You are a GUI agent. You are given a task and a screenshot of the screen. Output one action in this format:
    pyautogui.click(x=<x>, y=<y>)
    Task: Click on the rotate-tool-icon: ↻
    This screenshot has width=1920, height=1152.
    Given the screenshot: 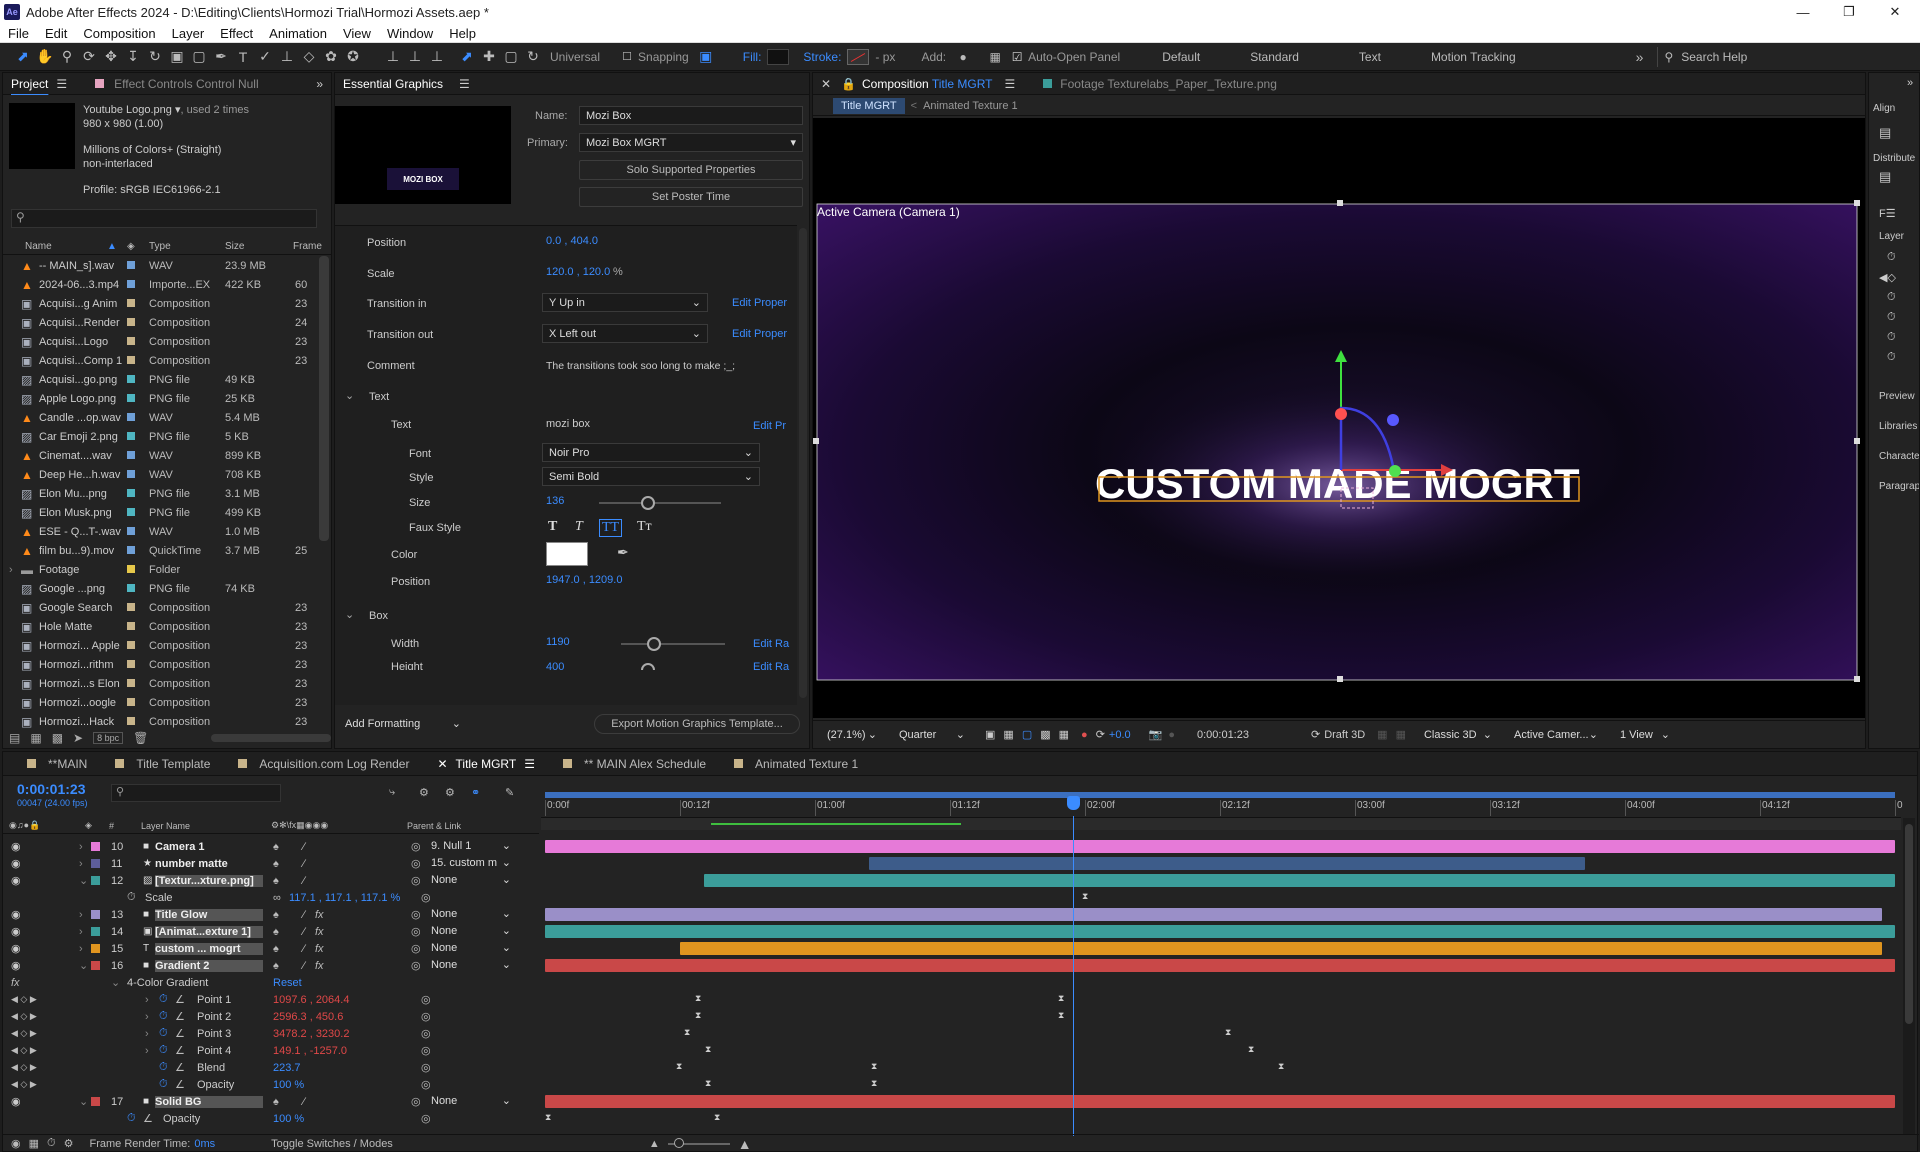 What is the action you would take?
    pyautogui.click(x=155, y=57)
    